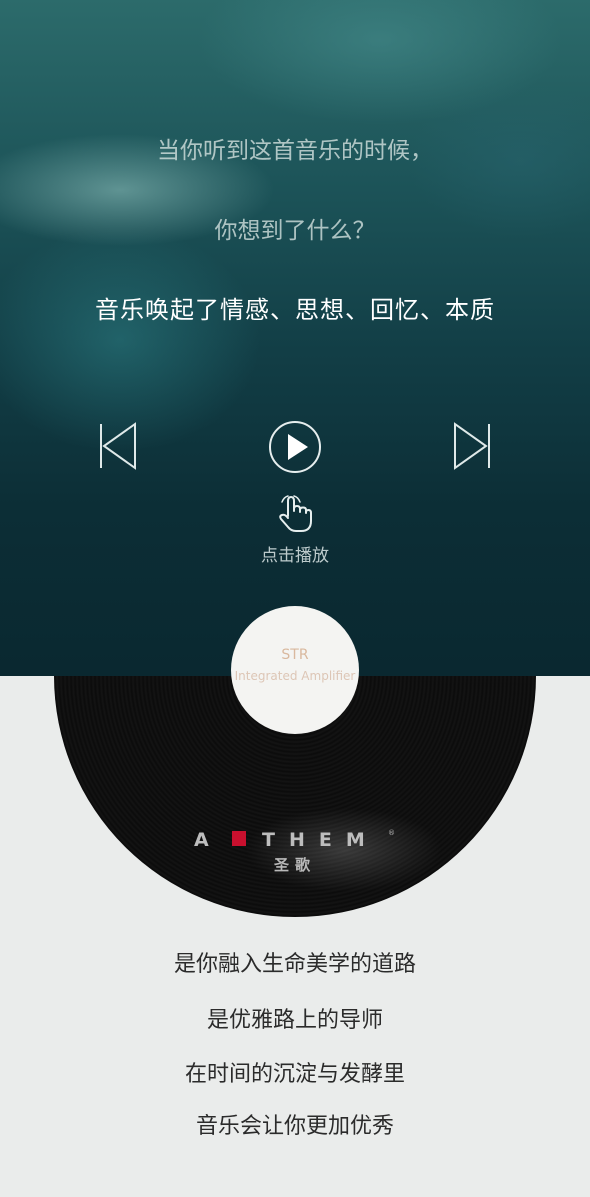  I want to click on tap-to-play-hint: 点击播放, so click(295, 553).